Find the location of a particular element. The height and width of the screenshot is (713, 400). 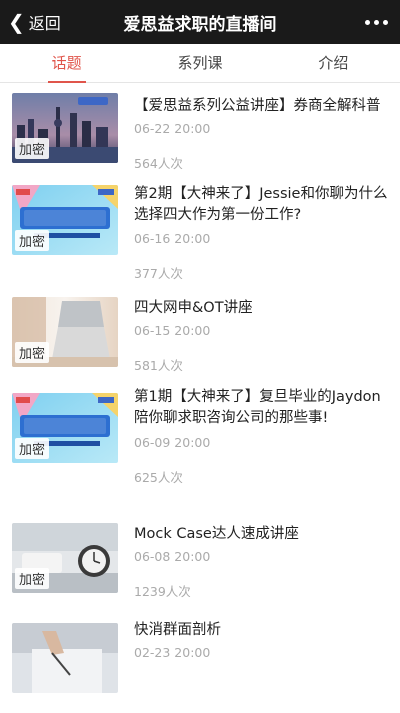

list-item: 加密 Mock Case达人速成讲座 06-08 20:00 1239人次 is located at coordinates (200, 563).